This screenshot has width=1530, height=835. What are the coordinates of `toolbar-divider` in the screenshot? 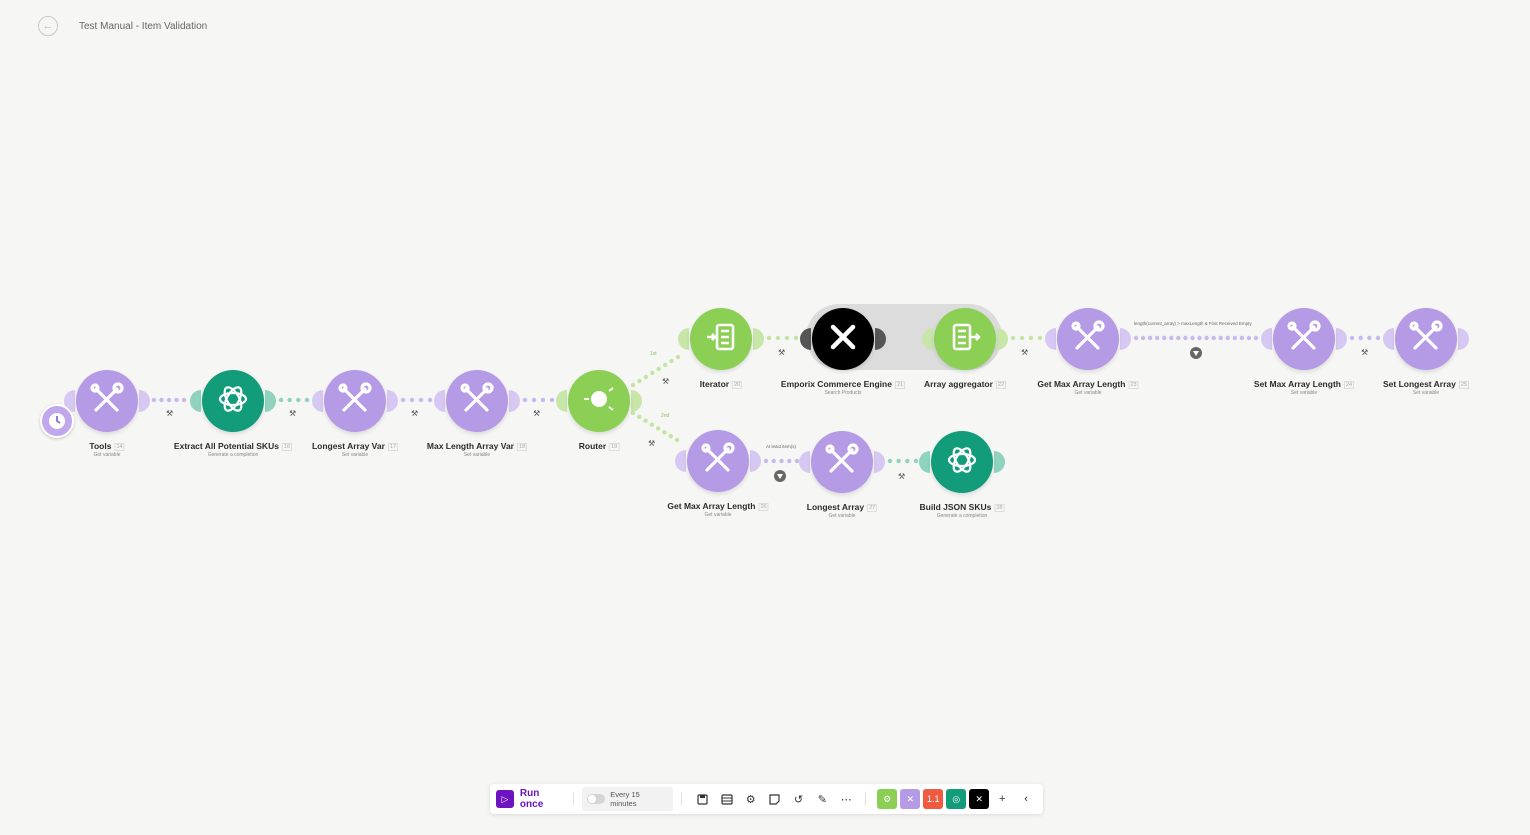 It's located at (574, 799).